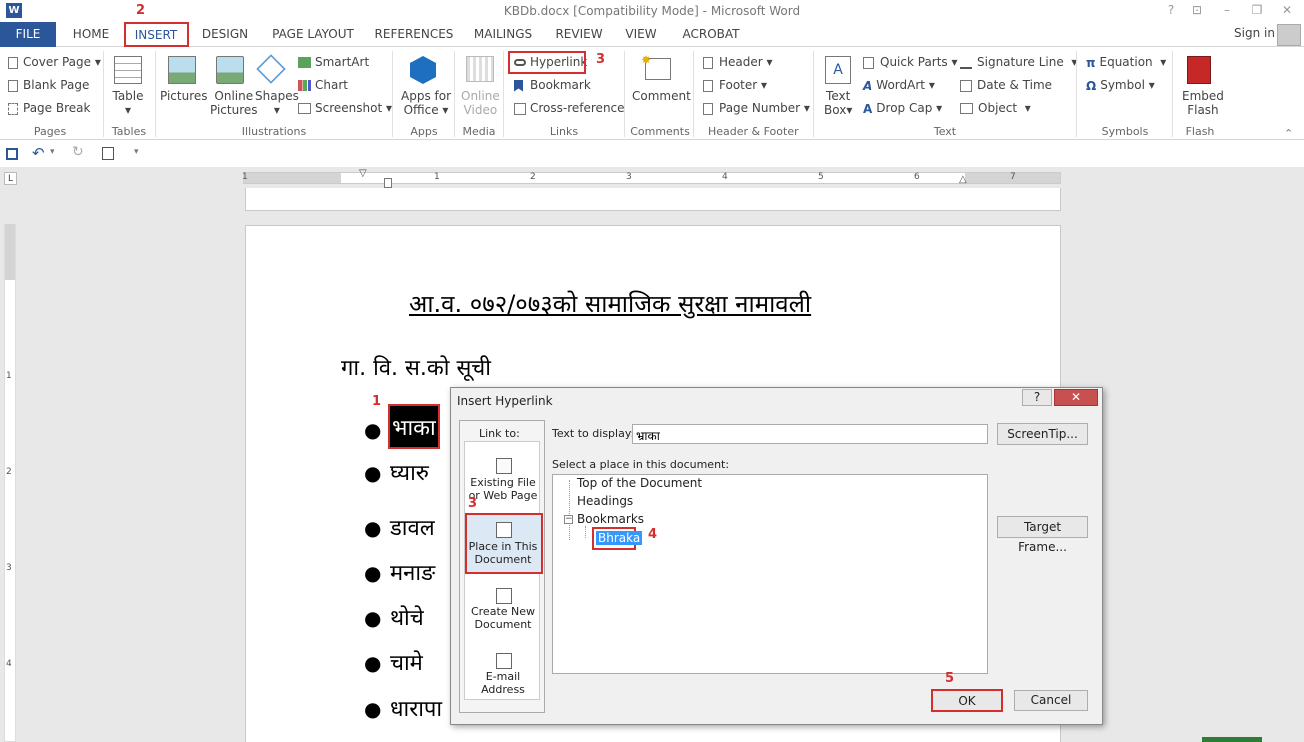 Image resolution: width=1304 pixels, height=742 pixels. I want to click on document-heading: आ.व. ०७२/०७३को सामाजिक सुरक्षा नामावली, so click(610, 304).